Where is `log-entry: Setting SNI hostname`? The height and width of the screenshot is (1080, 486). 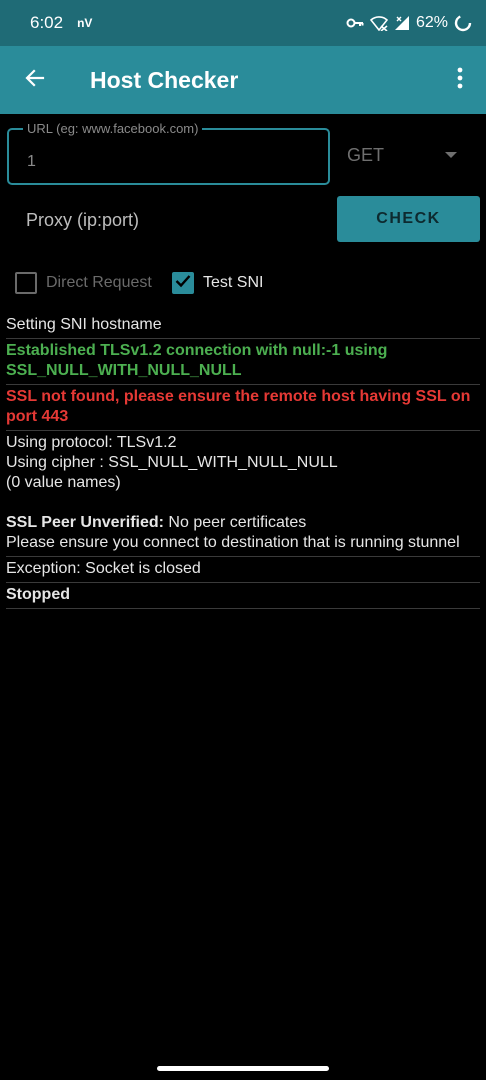 log-entry: Setting SNI hostname is located at coordinates (243, 326).